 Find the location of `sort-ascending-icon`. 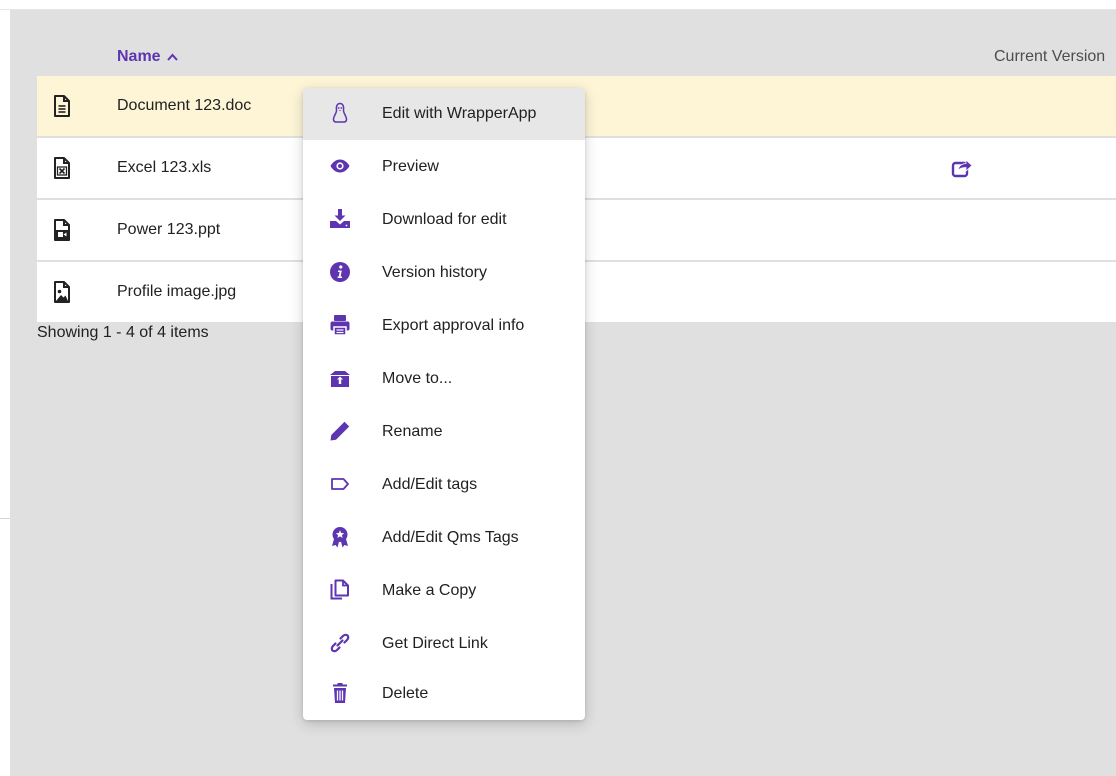

sort-ascending-icon is located at coordinates (172, 57).